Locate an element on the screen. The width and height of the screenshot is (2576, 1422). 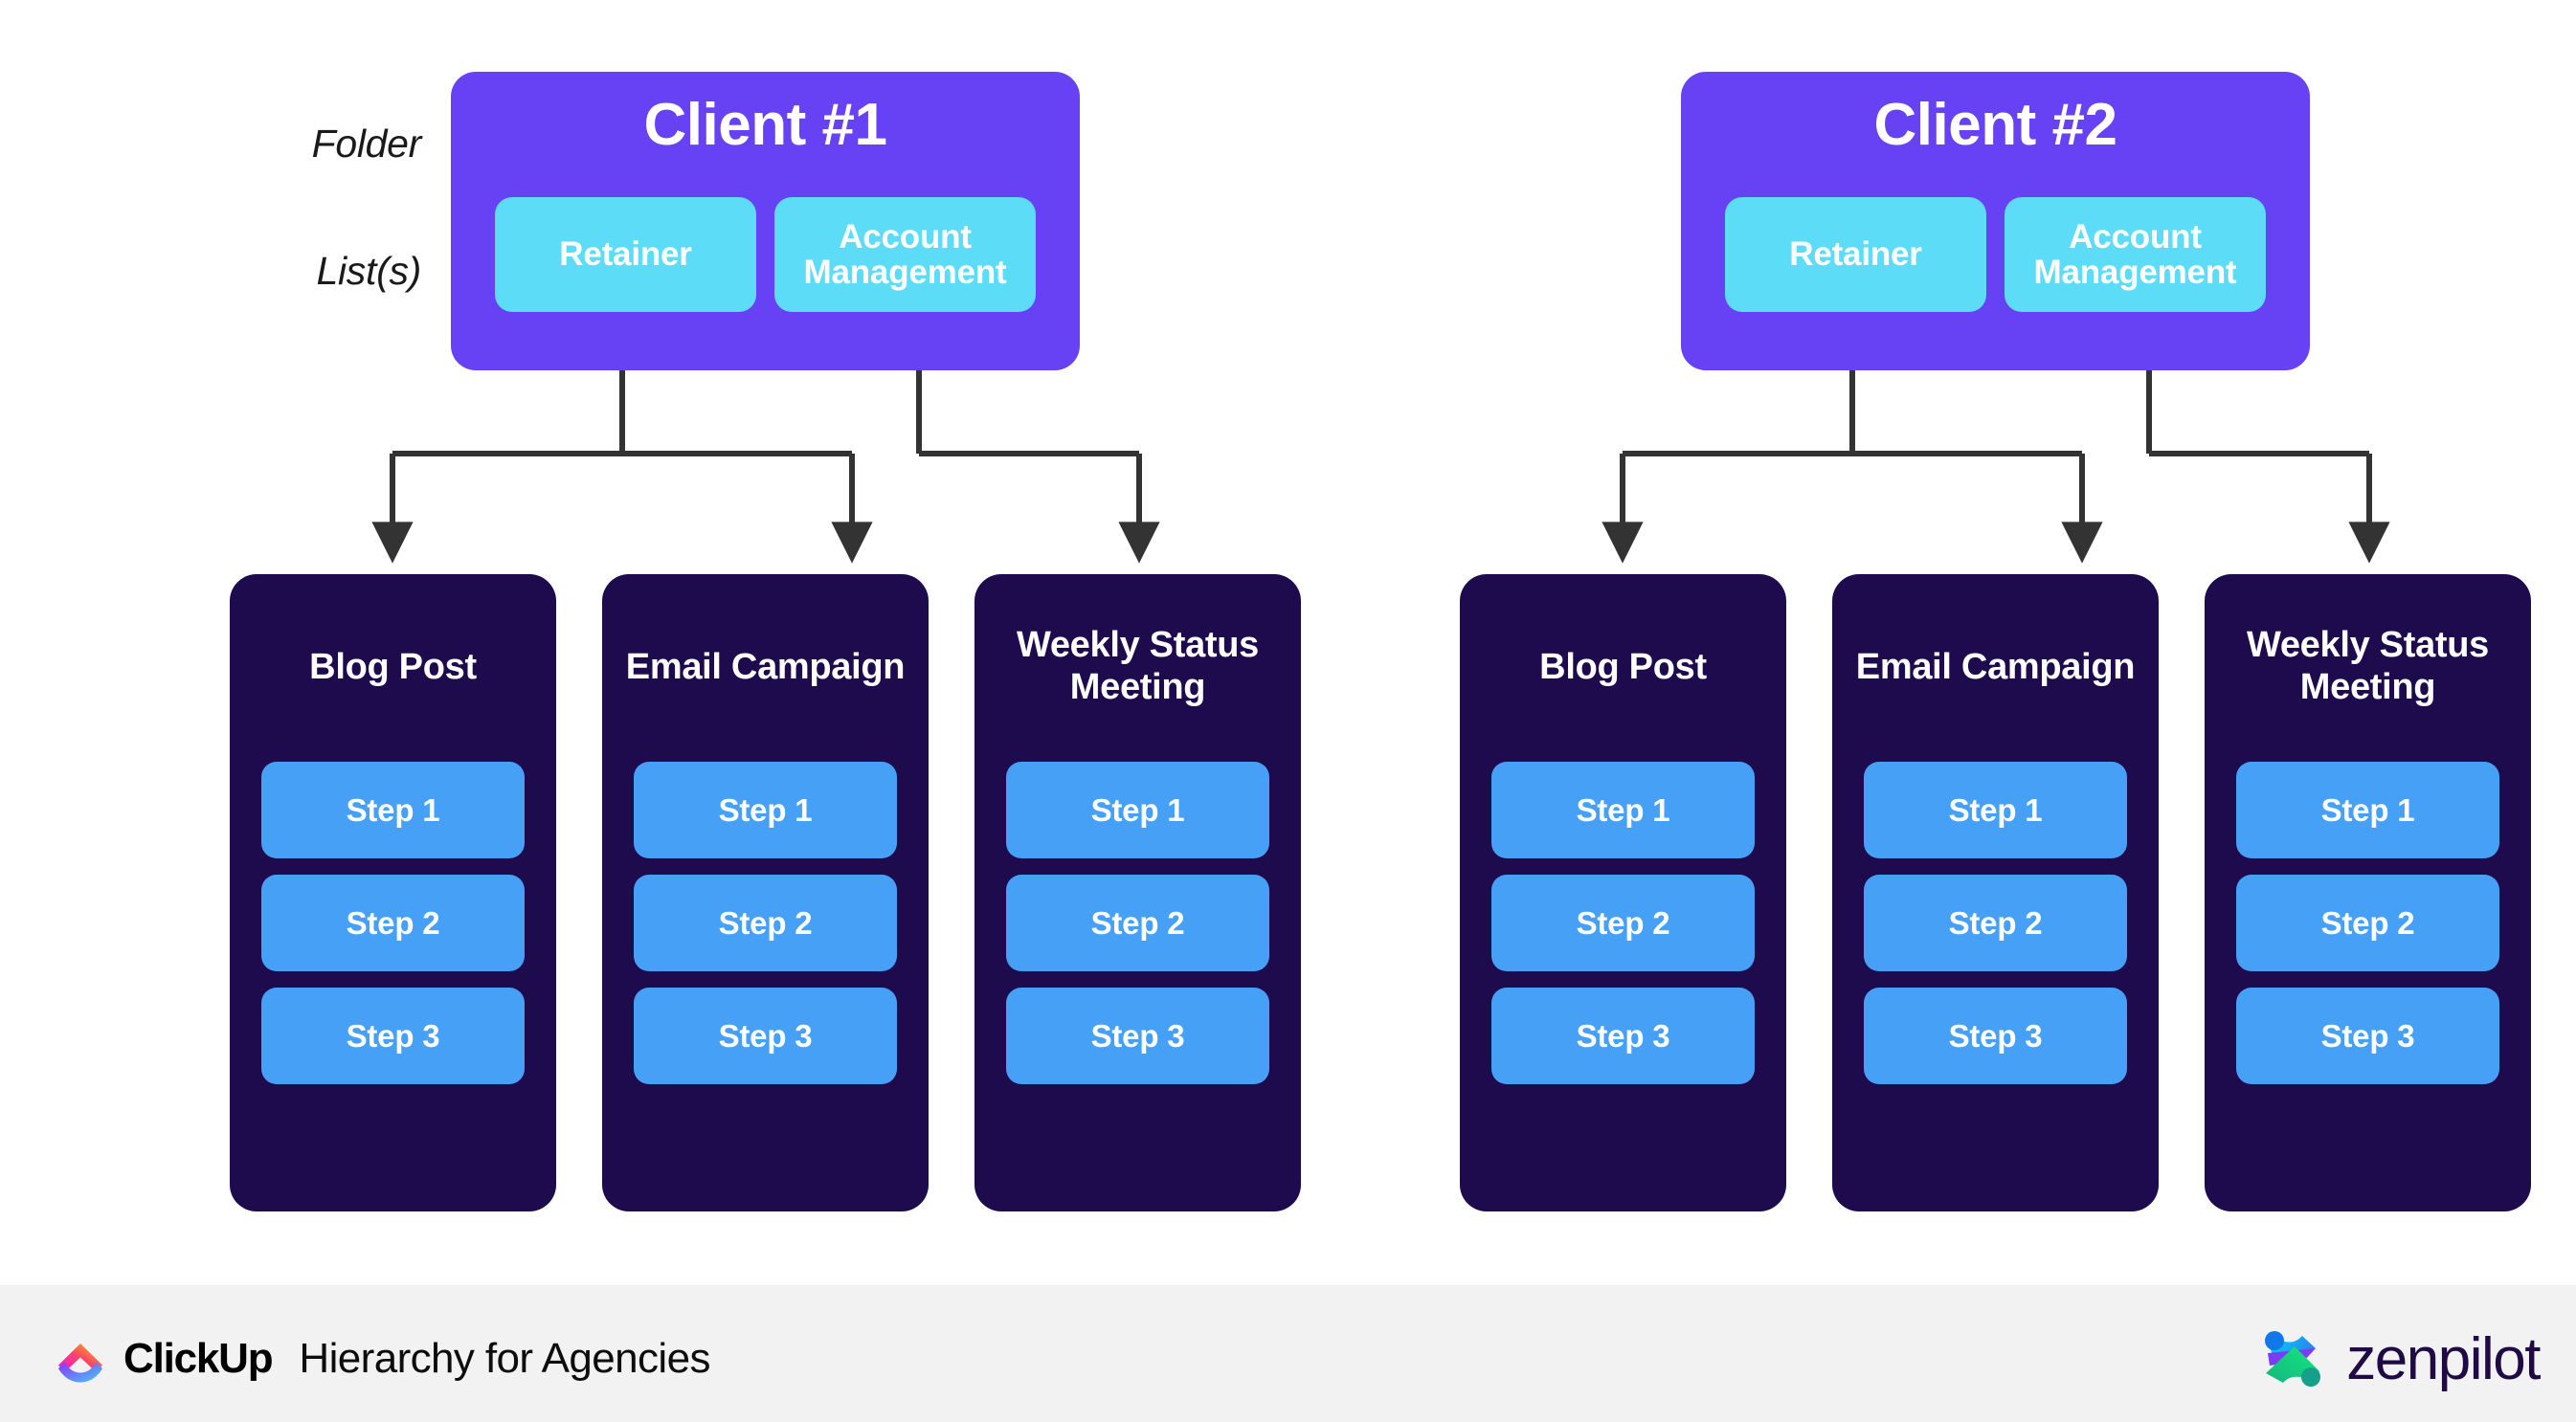
folder-client-2: Client #2 Retainer Account Management is located at coordinates (1996, 221).